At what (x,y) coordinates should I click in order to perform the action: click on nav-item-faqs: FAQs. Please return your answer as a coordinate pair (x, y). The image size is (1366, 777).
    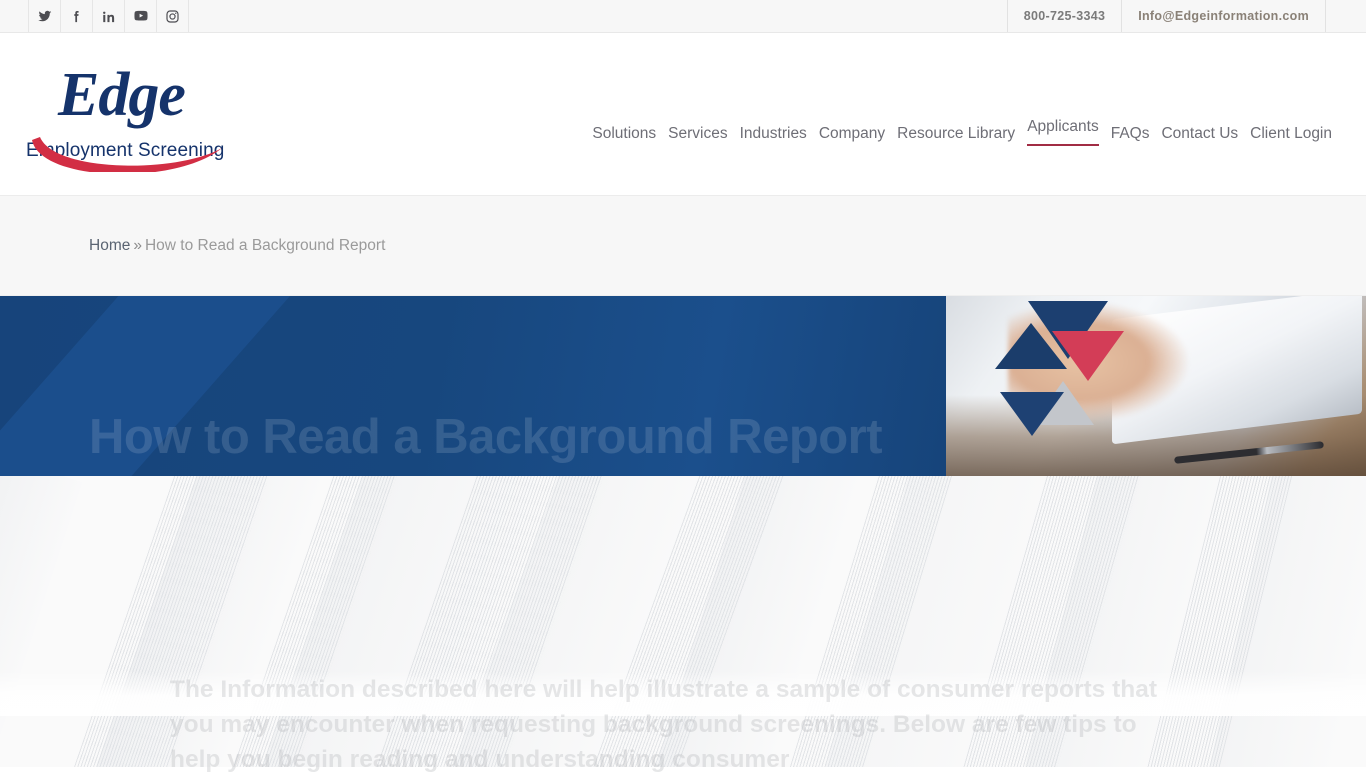
    Looking at the image, I should click on (1130, 135).